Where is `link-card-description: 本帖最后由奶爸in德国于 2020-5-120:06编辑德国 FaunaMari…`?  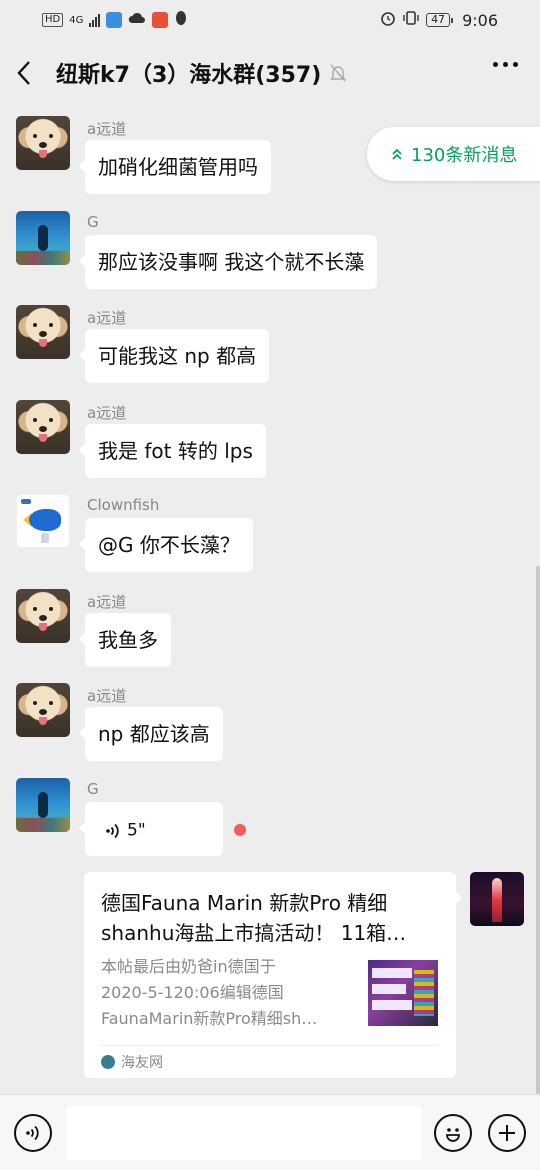
link-card-description: 本帖最后由奶爸in德国于 2020-5-120:06编辑德国 FaunaMari… is located at coordinates (226, 993).